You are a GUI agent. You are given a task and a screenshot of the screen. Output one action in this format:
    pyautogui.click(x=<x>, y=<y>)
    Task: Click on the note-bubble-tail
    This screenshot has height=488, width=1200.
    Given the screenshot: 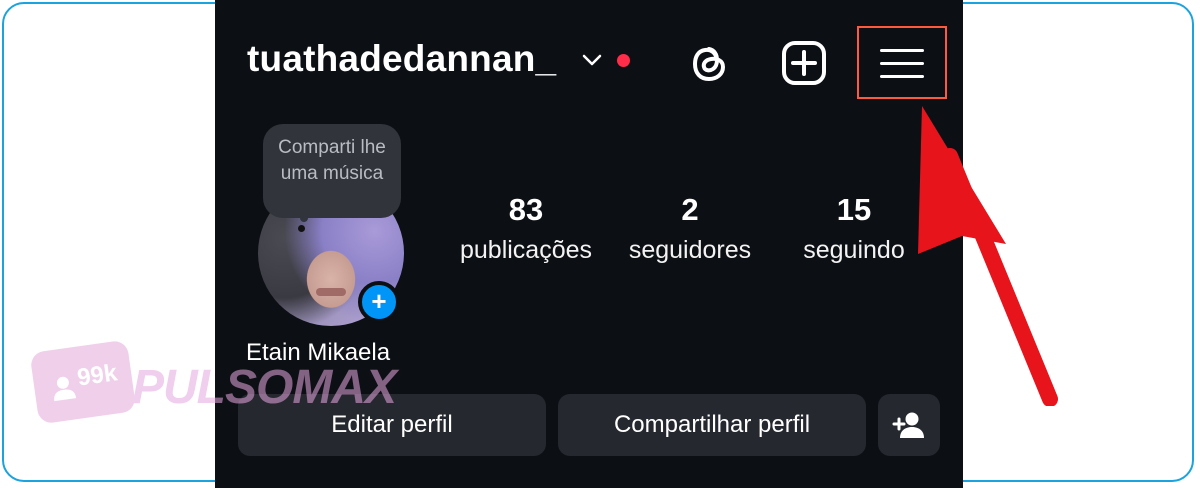 What is the action you would take?
    pyautogui.click(x=304, y=218)
    